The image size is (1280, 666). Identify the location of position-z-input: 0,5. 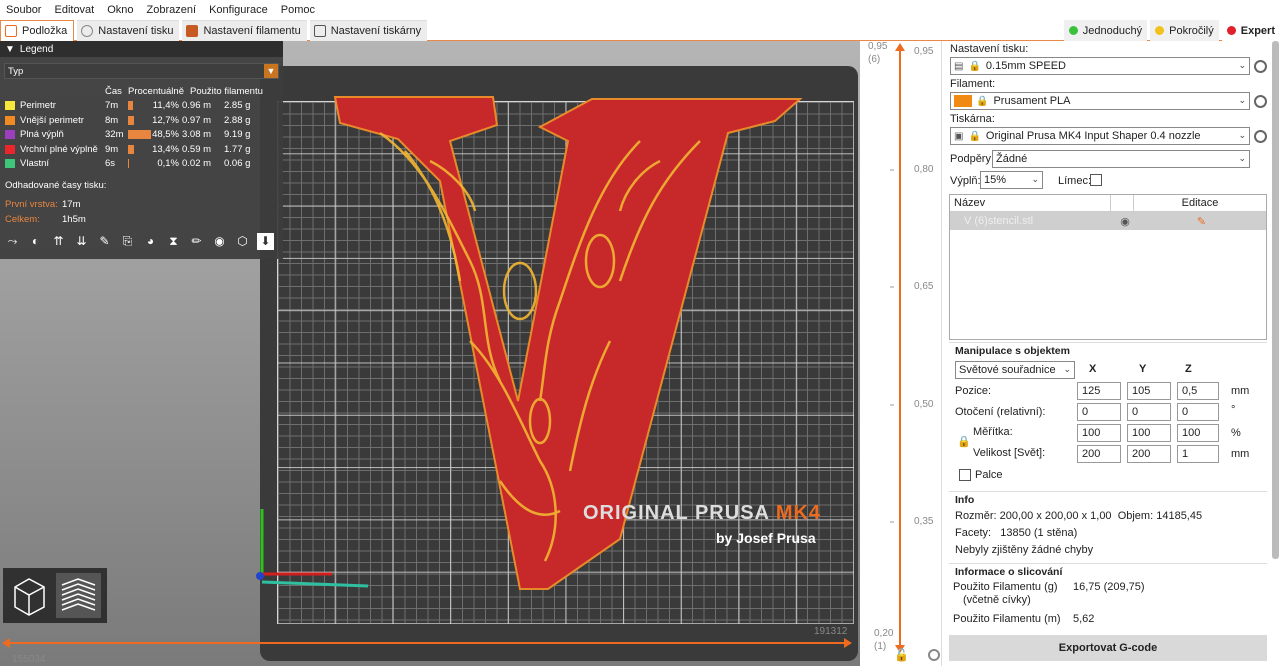
(1198, 391).